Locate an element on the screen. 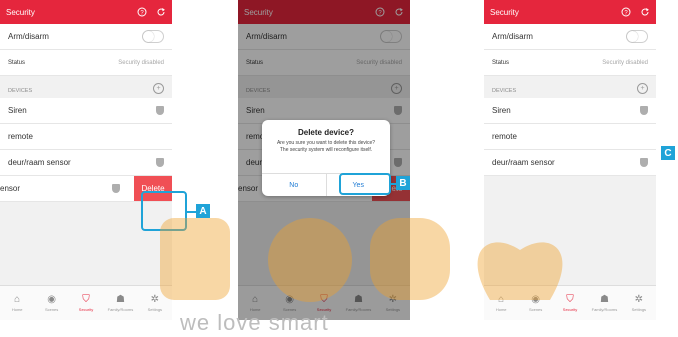 Image resolution: width=678 pixels, height=337 pixels. shield-icon: ⛉ is located at coordinates (86, 299).